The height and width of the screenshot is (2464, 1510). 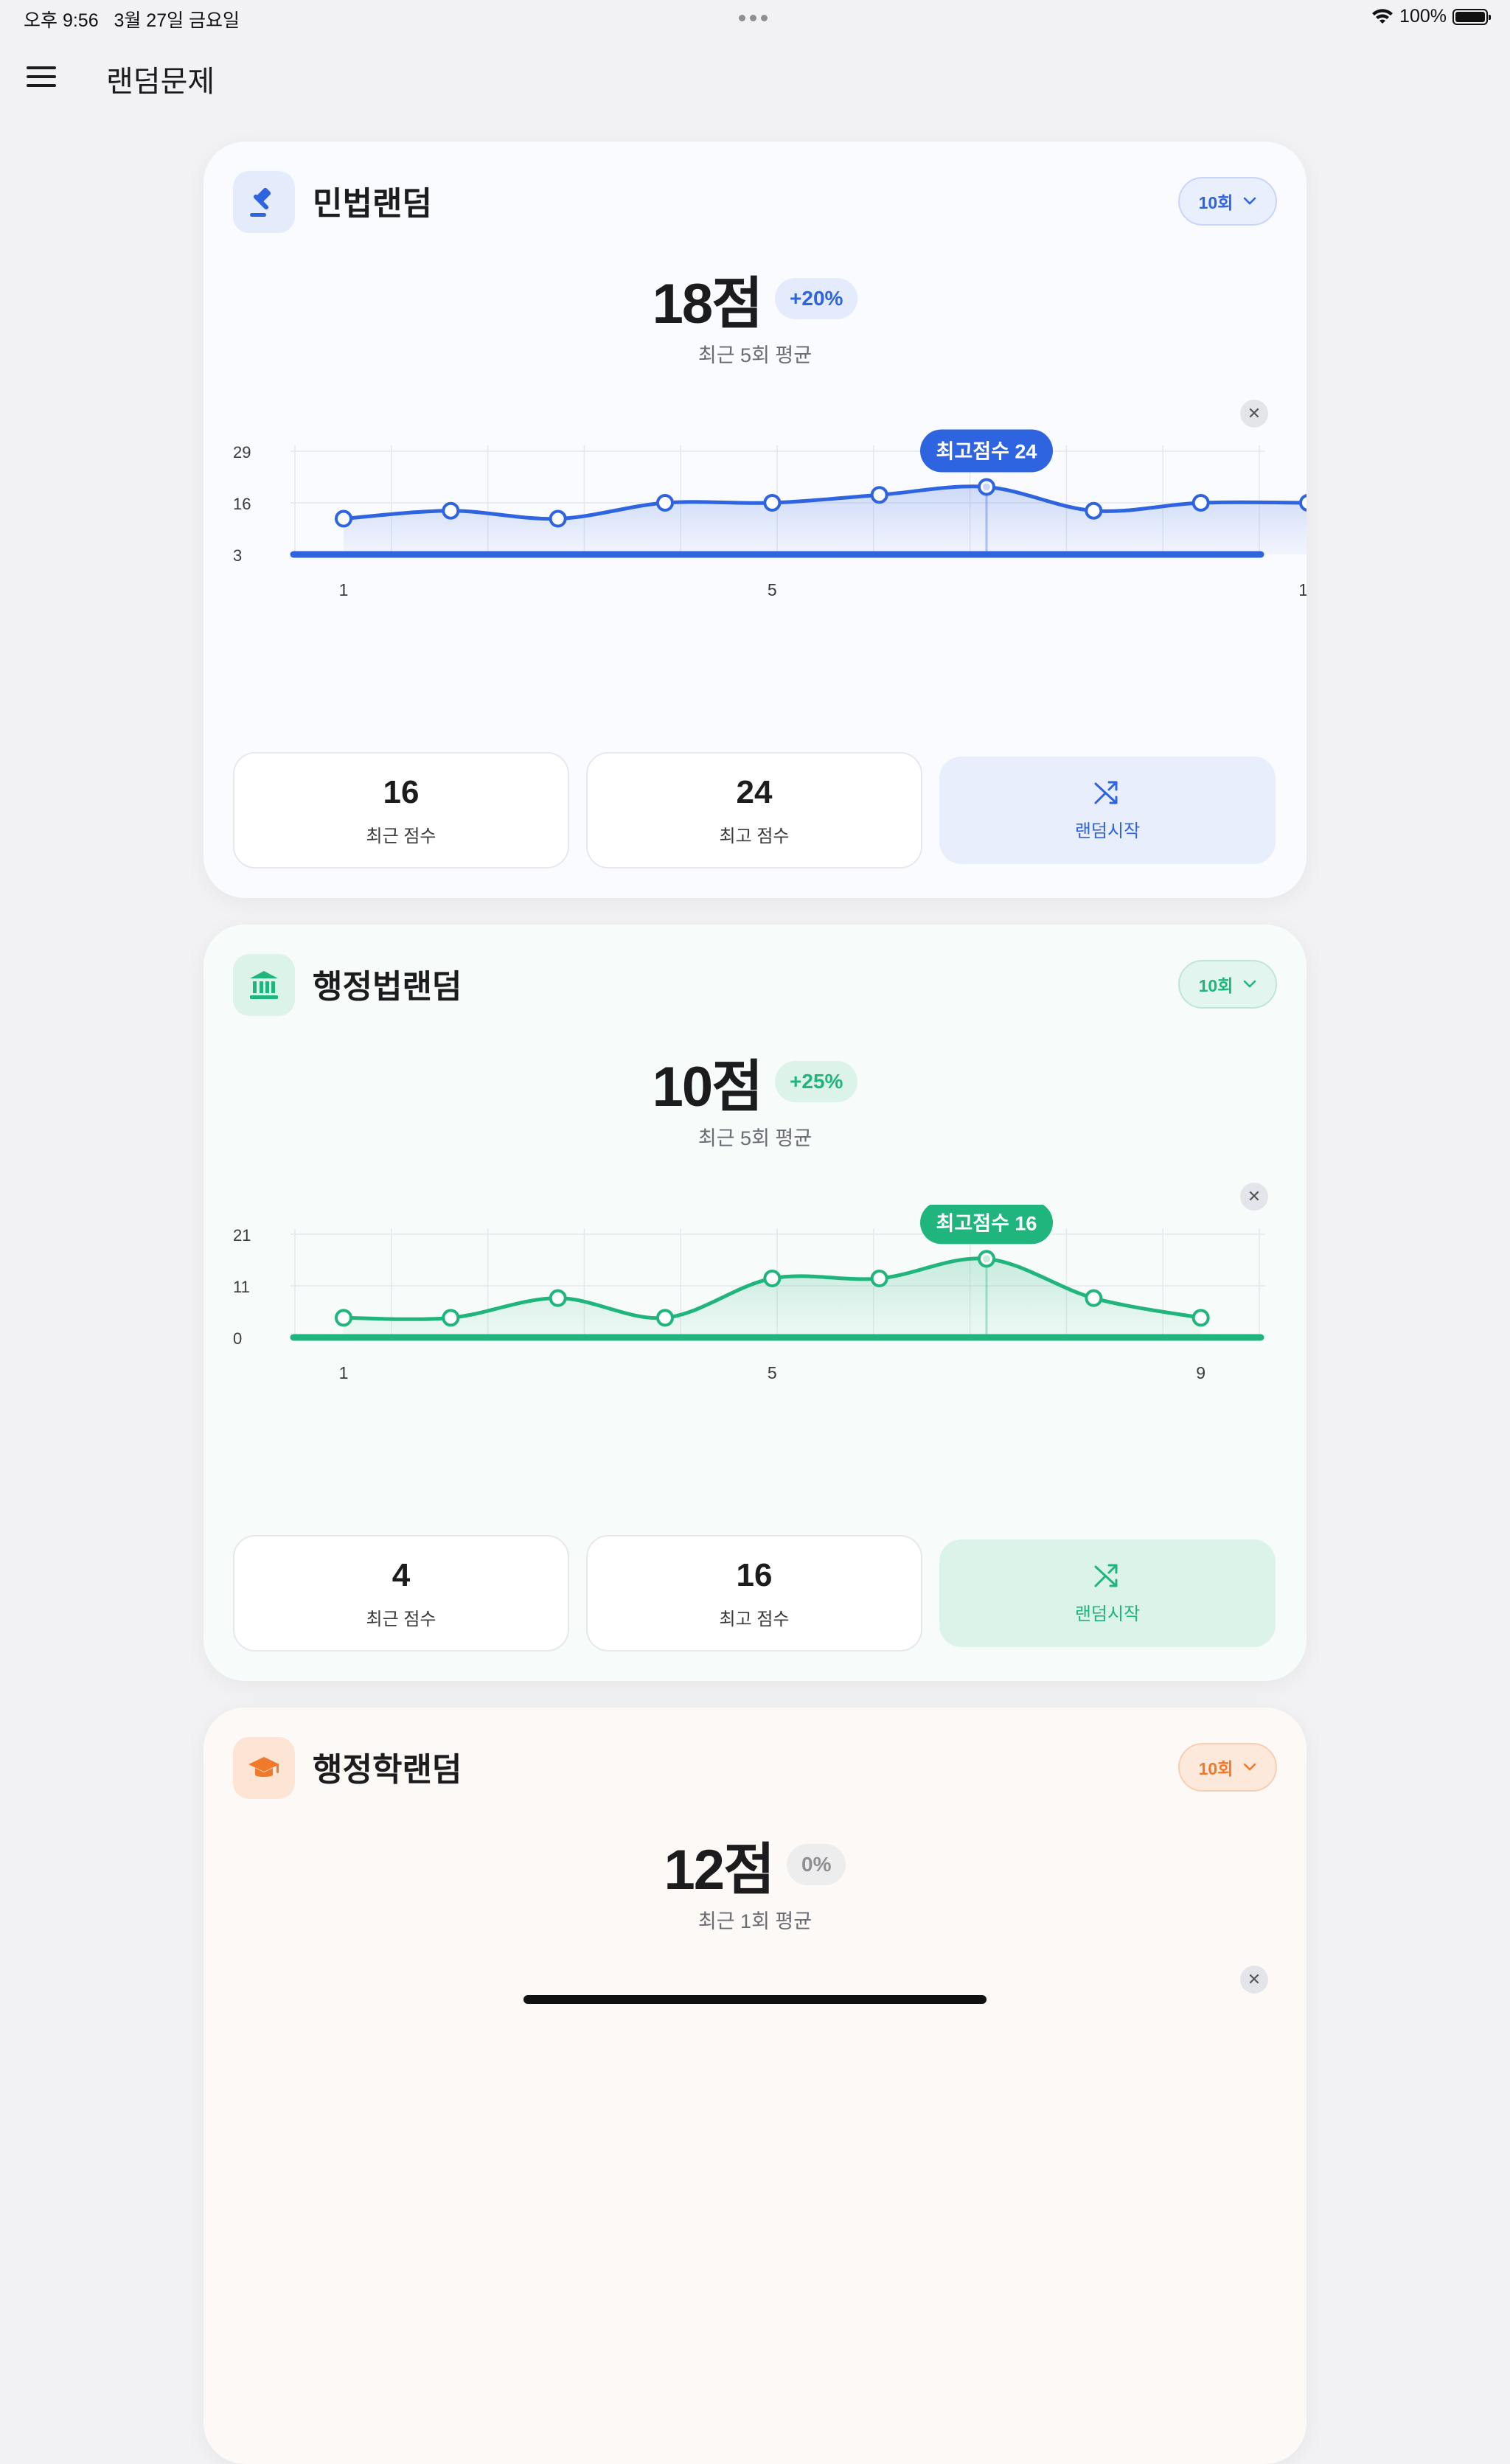 What do you see at coordinates (242, 452) in the screenshot?
I see `y-tick-label: 29` at bounding box center [242, 452].